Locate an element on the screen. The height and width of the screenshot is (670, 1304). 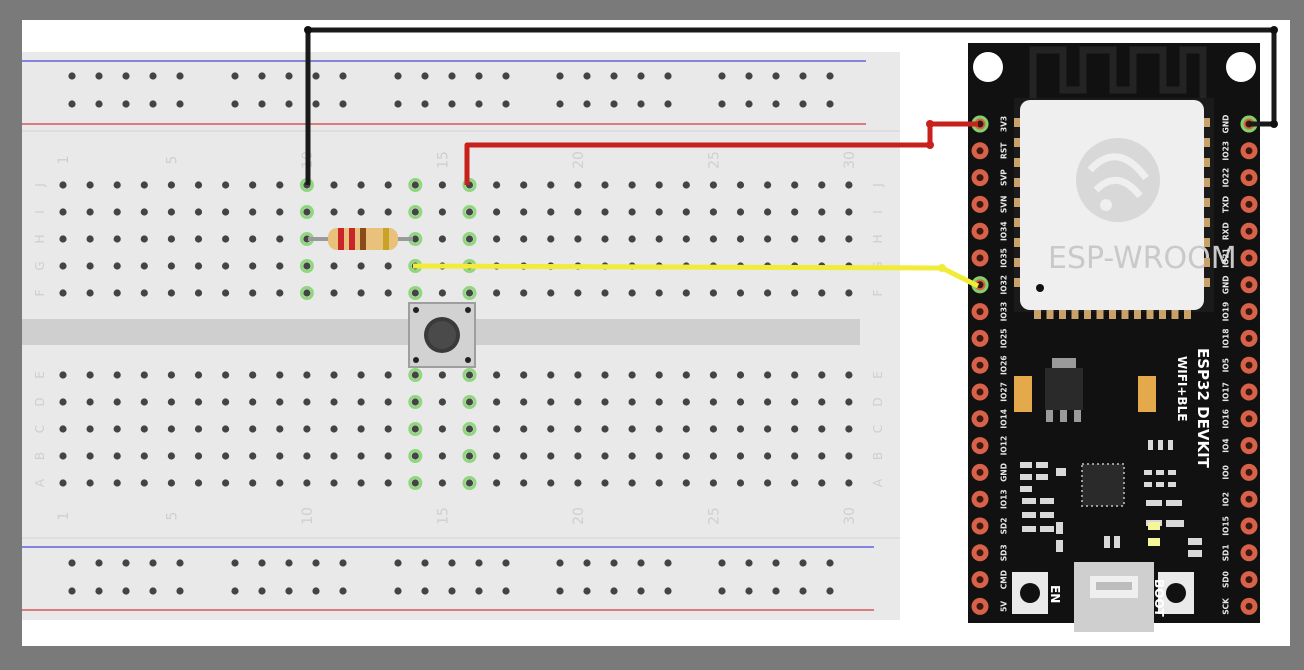
right-pin-label: SCK is located at coordinates (1226, 606).